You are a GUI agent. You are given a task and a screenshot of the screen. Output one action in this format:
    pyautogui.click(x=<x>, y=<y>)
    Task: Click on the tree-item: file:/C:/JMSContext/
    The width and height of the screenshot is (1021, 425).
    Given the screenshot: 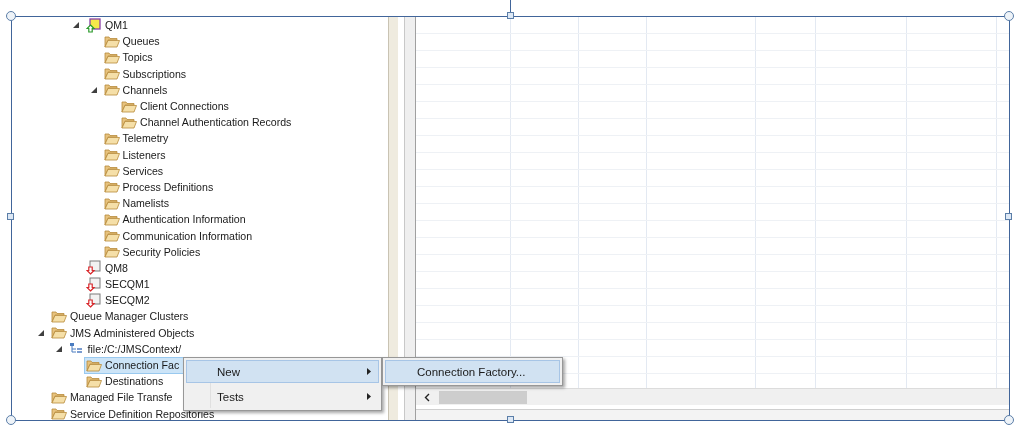 What is the action you would take?
    pyautogui.click(x=125, y=349)
    